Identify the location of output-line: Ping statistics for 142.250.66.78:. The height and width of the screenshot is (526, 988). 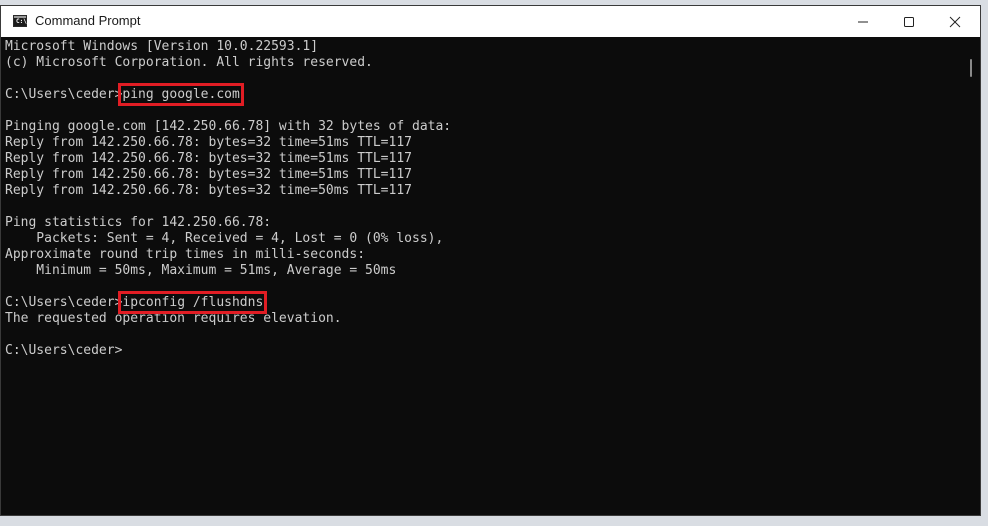
(138, 222).